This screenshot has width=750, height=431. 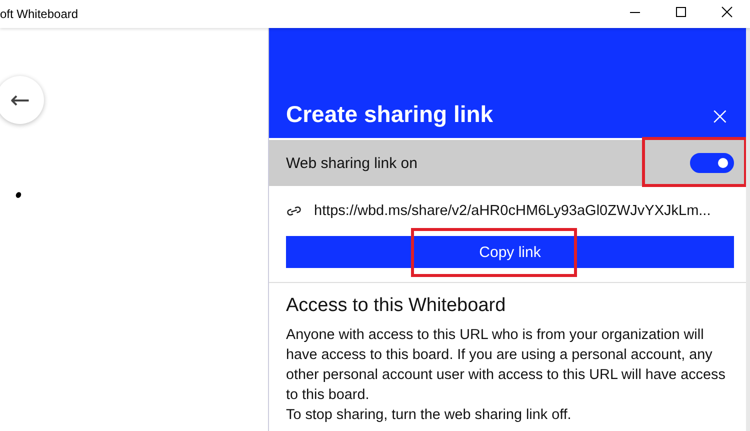 What do you see at coordinates (22, 100) in the screenshot?
I see `back-button: ←` at bounding box center [22, 100].